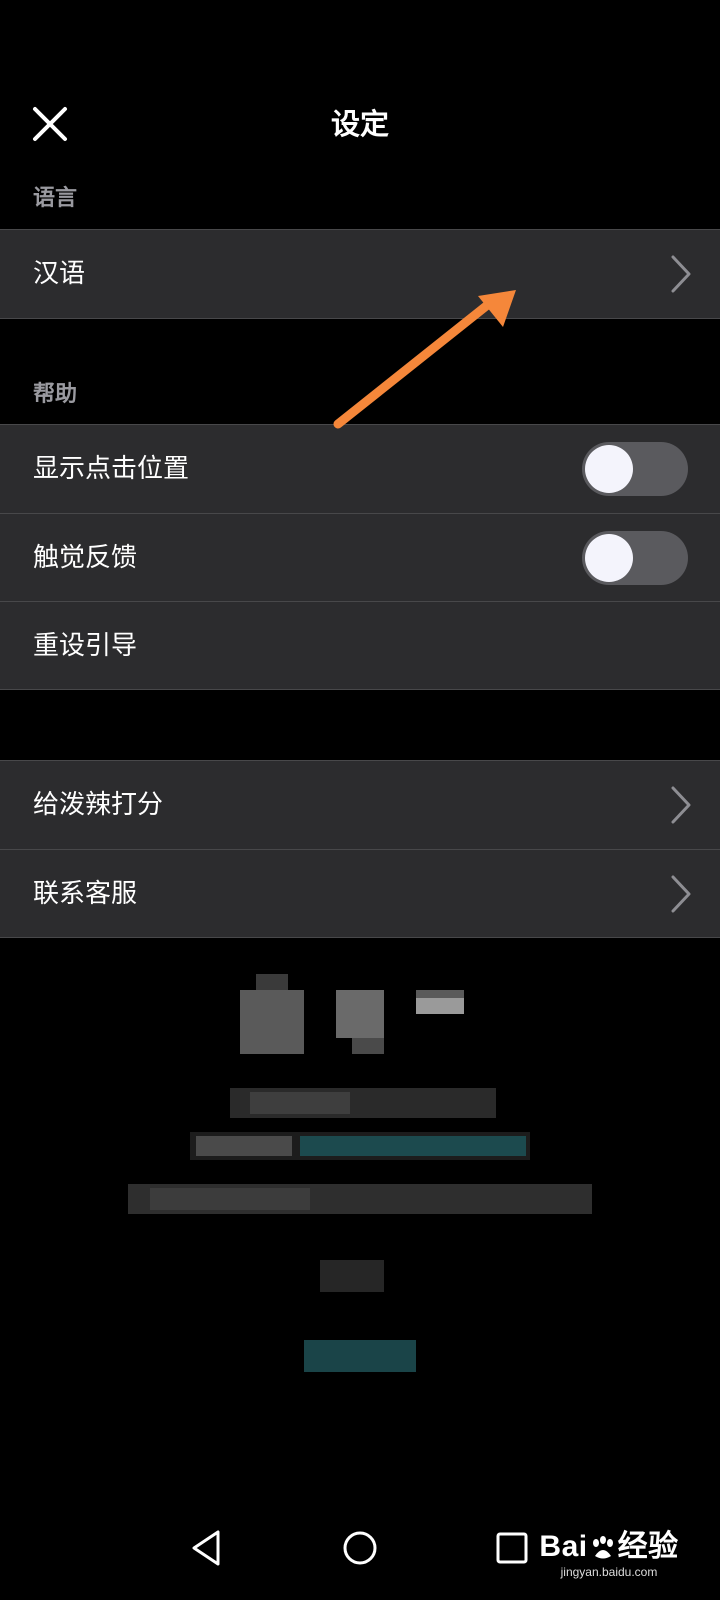  I want to click on page-title: 设定, so click(359, 124).